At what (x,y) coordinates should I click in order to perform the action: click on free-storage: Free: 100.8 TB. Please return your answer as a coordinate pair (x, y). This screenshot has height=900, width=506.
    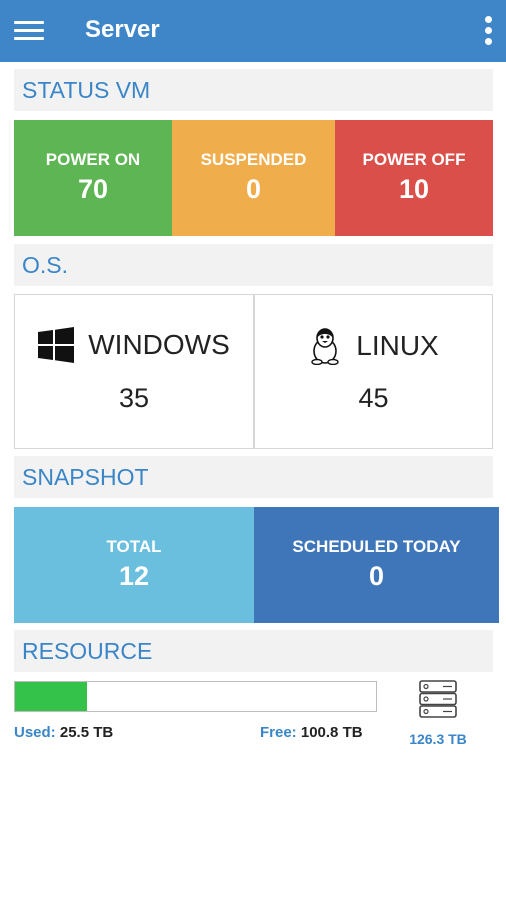
    Looking at the image, I should click on (311, 732).